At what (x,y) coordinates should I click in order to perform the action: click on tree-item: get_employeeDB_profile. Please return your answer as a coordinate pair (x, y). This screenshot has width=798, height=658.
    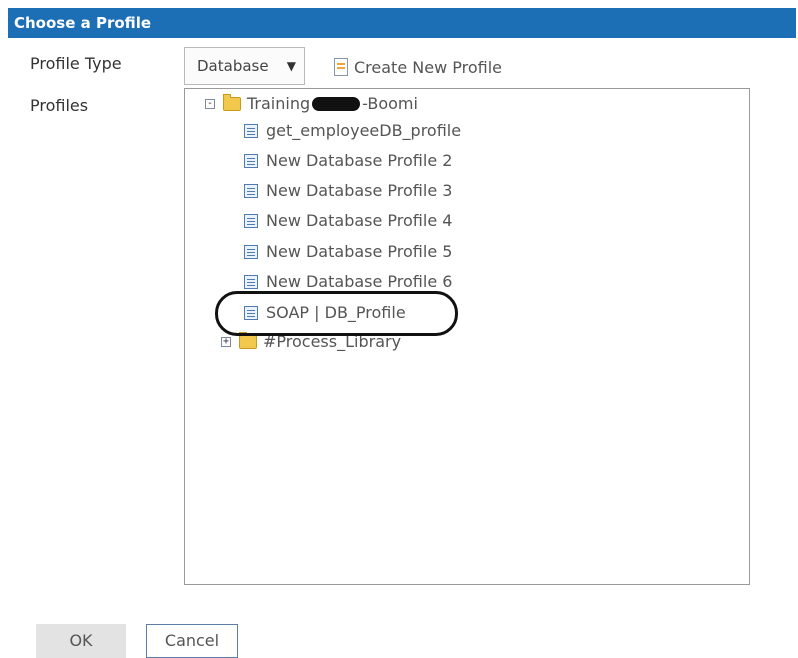
    Looking at the image, I should click on (352, 130).